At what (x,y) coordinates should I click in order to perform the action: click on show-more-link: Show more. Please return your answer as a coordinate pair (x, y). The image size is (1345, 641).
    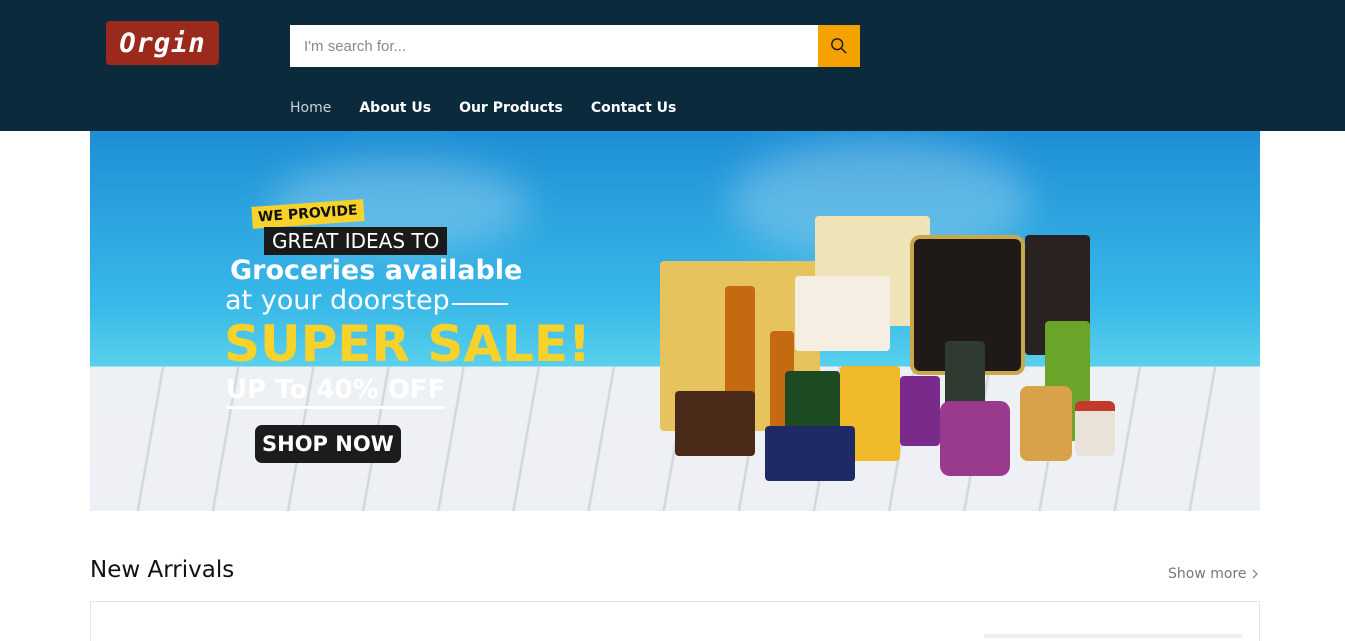
    Looking at the image, I should click on (1213, 574).